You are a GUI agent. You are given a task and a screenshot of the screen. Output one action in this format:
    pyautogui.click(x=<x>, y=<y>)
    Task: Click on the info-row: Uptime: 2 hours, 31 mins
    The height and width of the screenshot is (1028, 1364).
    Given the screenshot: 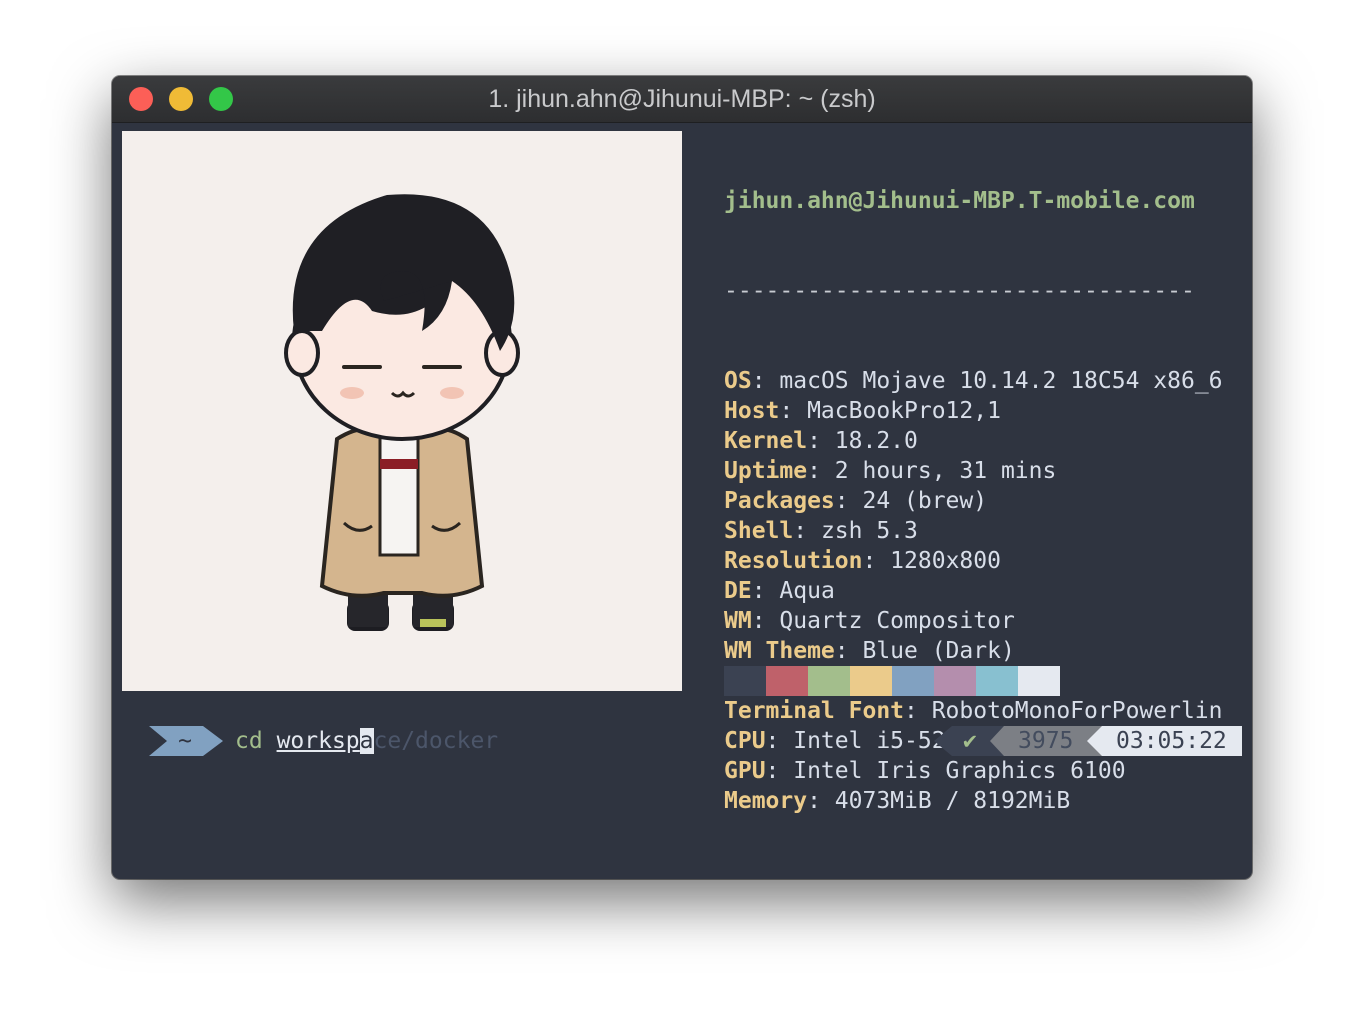 What is the action you would take?
    pyautogui.click(x=973, y=471)
    